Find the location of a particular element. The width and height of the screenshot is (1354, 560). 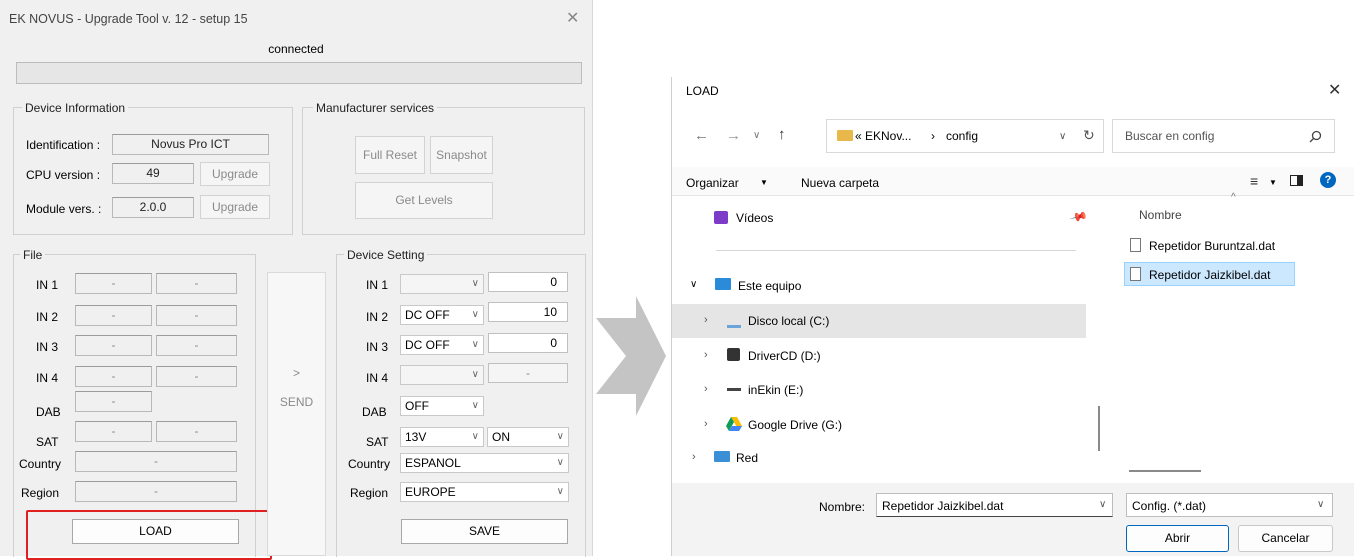

open-button: Abrir is located at coordinates (1177, 538).